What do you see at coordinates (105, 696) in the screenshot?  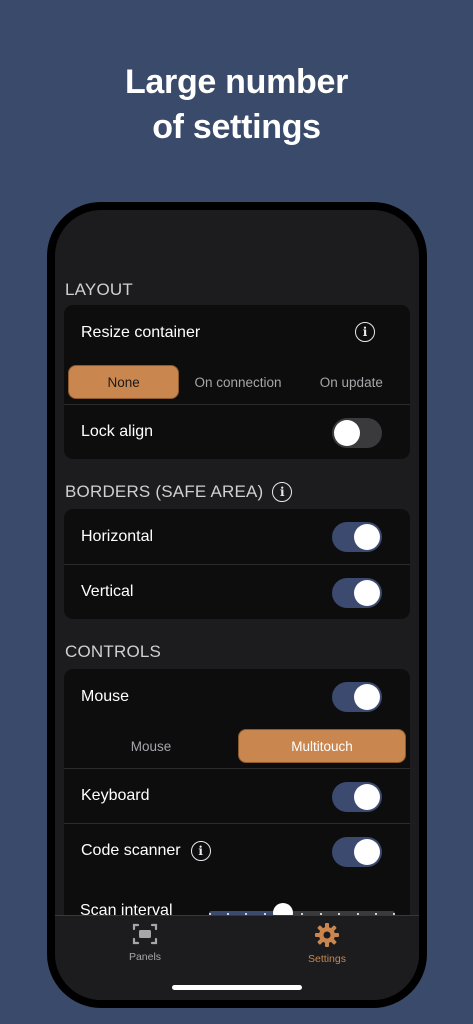 I see `mouse-label: Mouse` at bounding box center [105, 696].